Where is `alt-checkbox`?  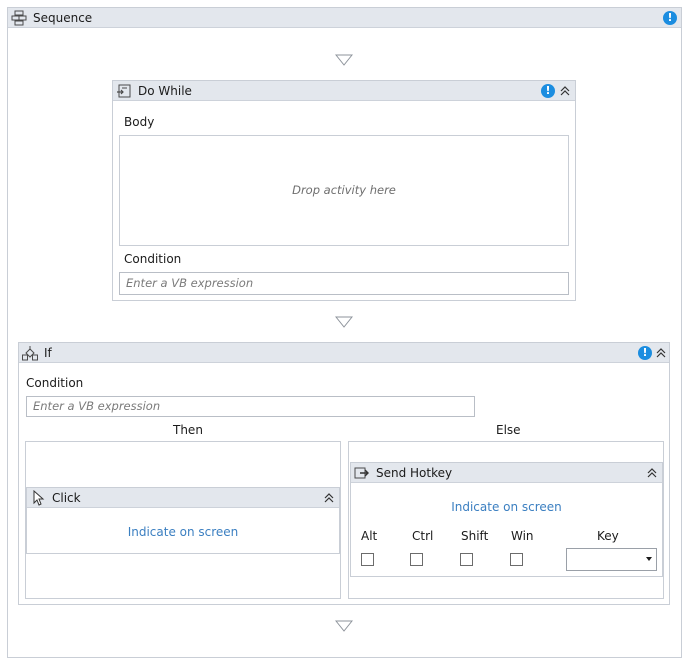
alt-checkbox is located at coordinates (367, 559).